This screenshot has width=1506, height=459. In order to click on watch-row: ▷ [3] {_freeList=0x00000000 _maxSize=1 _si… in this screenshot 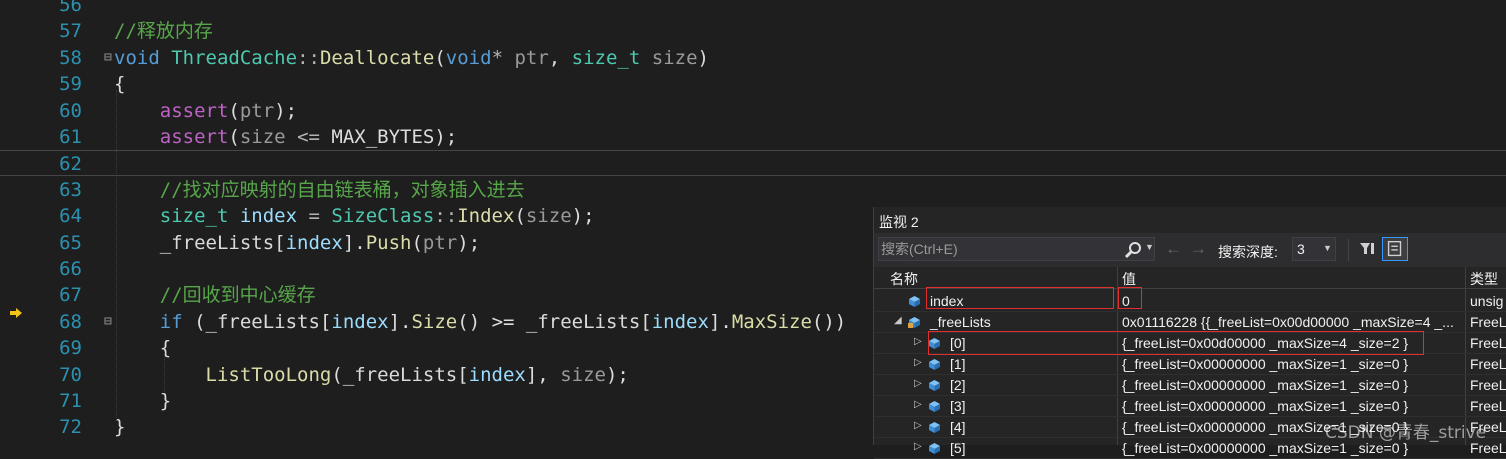, I will do `click(1190, 406)`.